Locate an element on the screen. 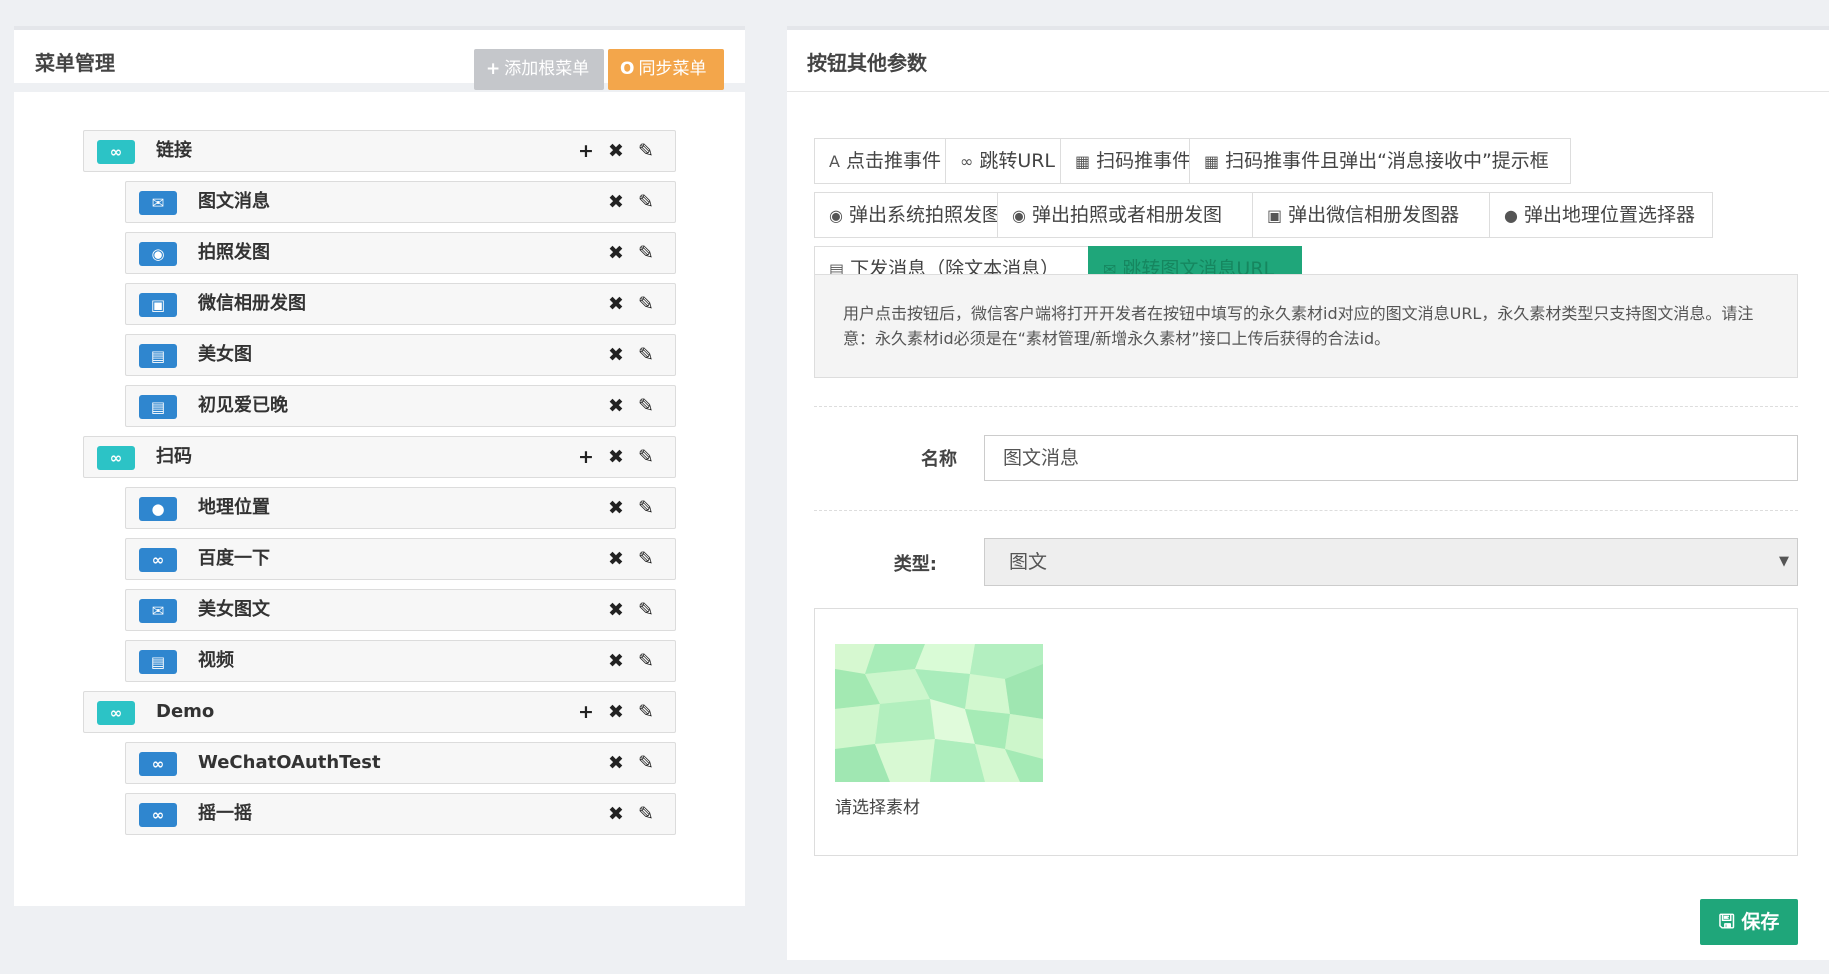  material-thumbnail is located at coordinates (939, 713).